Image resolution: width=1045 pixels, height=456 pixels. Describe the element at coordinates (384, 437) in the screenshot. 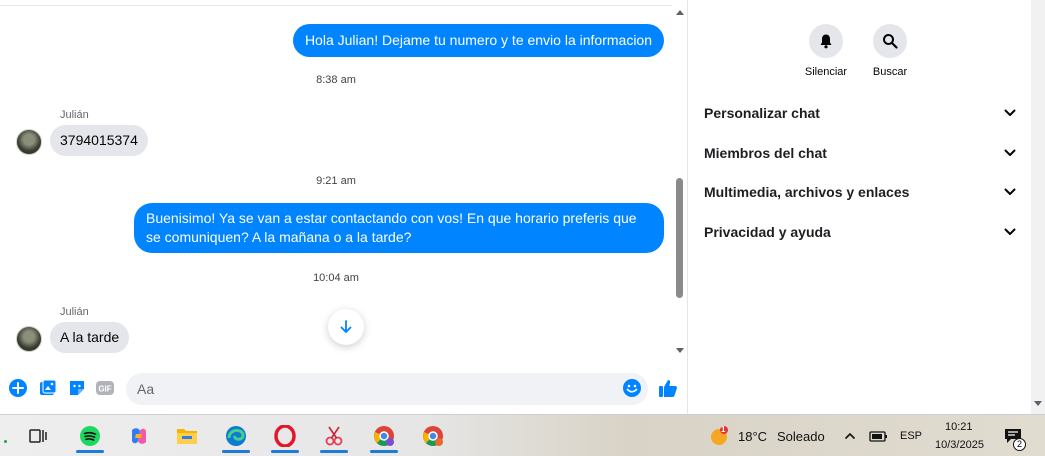

I see `chrome-profile-icon` at that location.